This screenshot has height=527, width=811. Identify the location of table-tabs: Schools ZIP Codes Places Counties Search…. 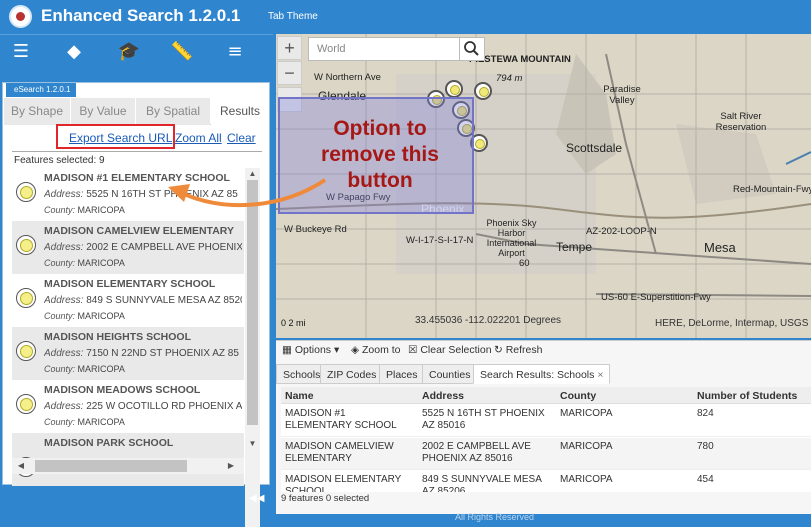
(543, 374).